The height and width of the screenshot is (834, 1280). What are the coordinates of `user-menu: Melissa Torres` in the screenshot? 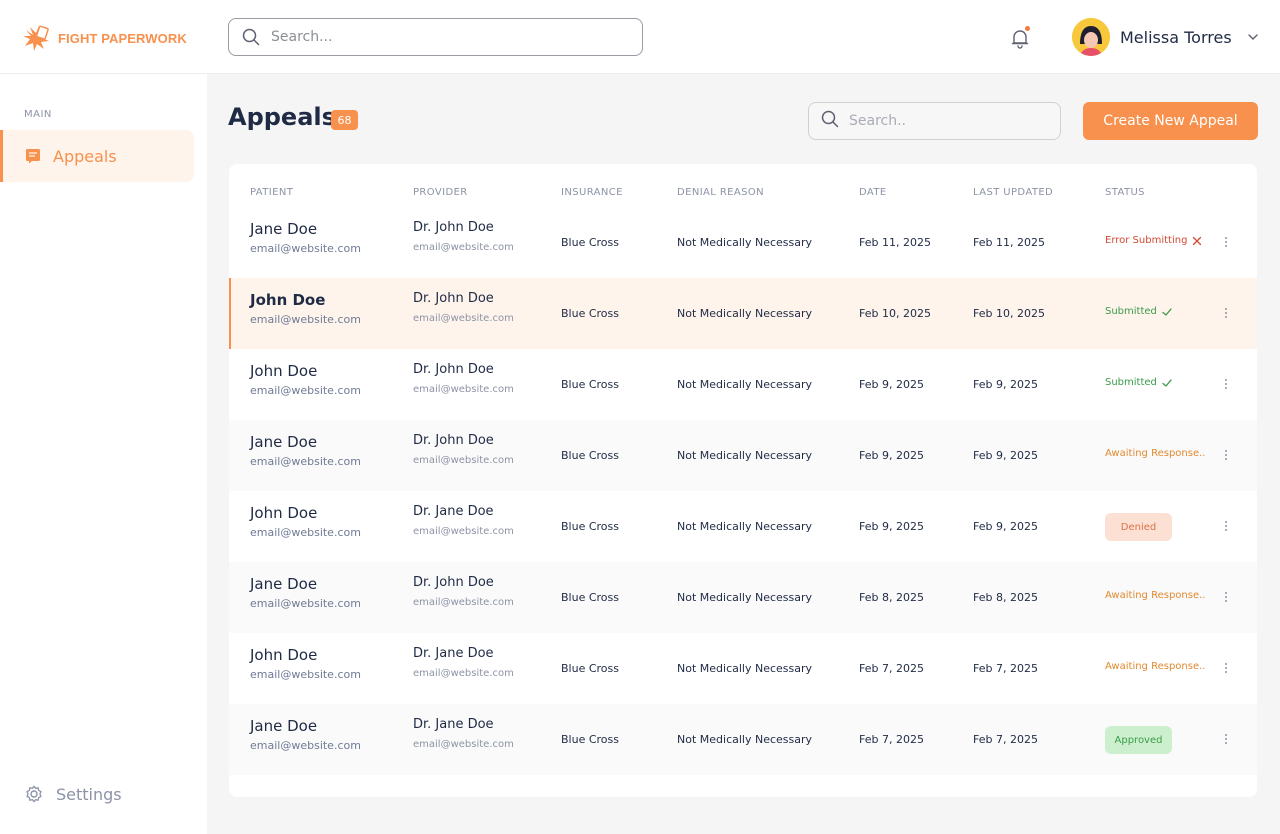 It's located at (1166, 37).